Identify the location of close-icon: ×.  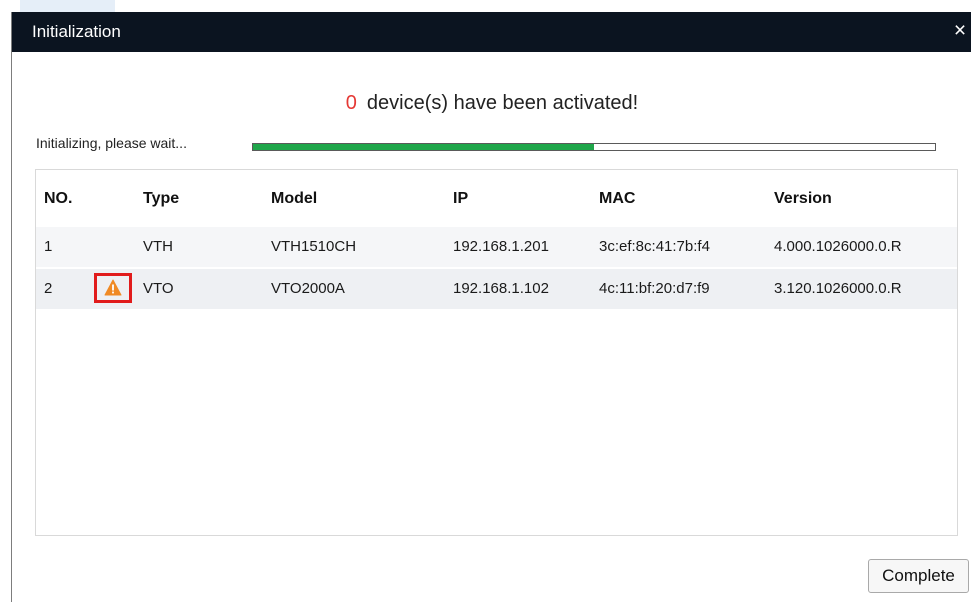
(960, 31).